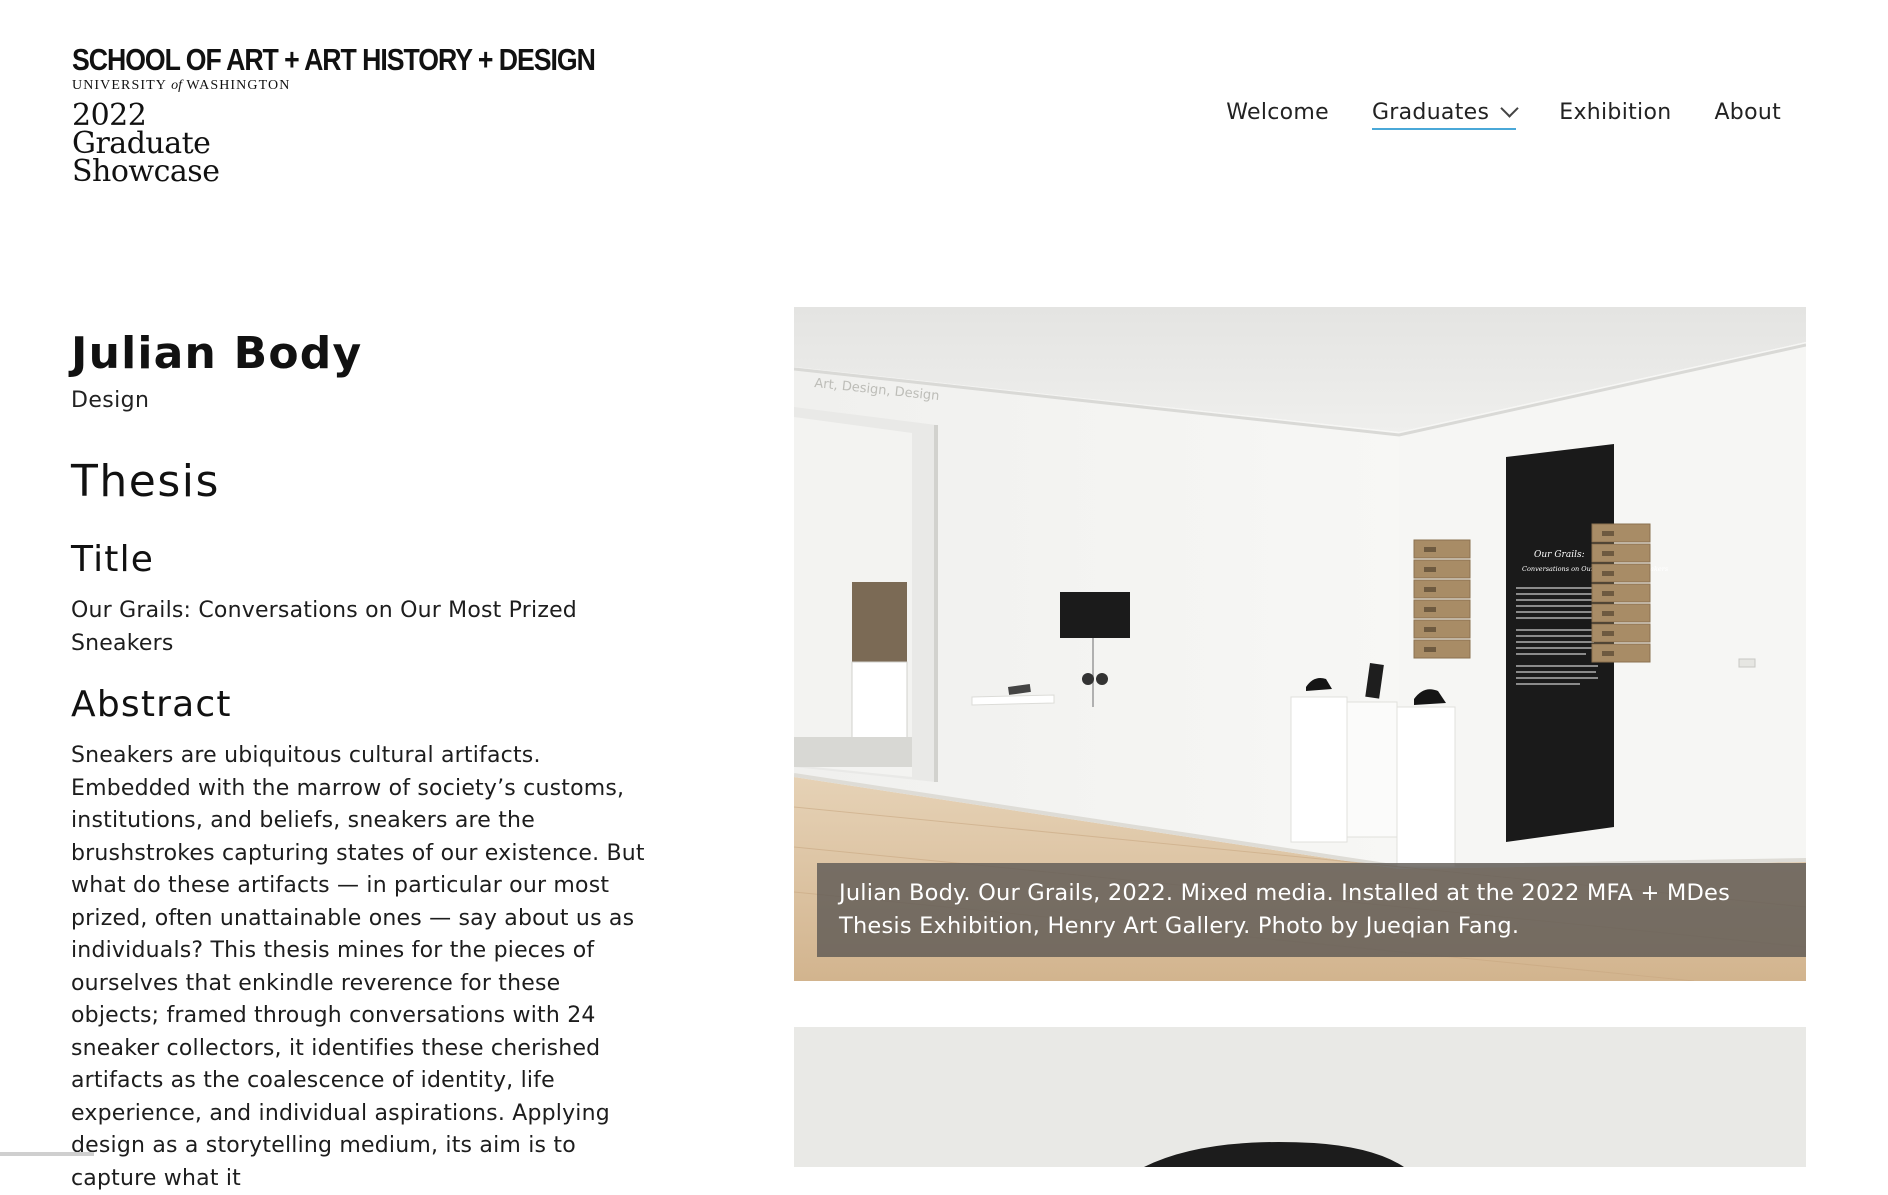  I want to click on monitor-display, so click(1095, 615).